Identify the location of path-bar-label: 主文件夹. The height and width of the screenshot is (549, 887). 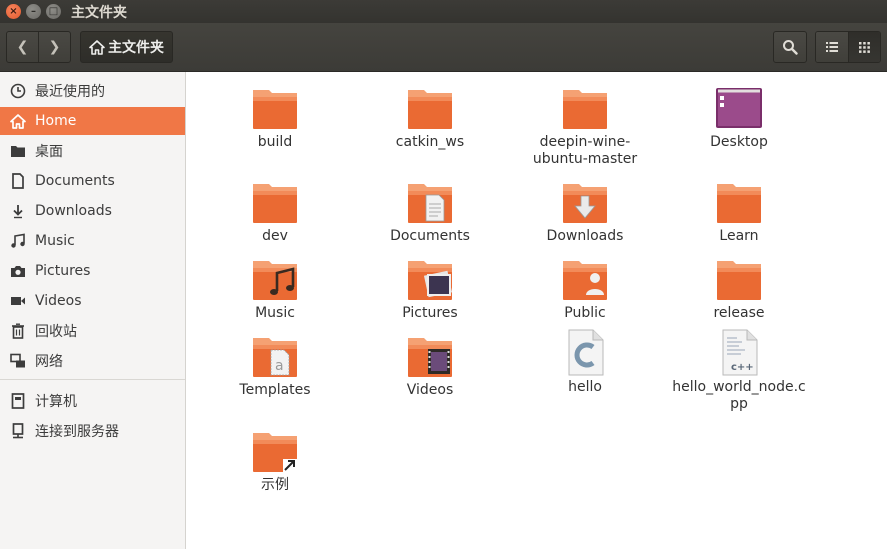
(136, 48).